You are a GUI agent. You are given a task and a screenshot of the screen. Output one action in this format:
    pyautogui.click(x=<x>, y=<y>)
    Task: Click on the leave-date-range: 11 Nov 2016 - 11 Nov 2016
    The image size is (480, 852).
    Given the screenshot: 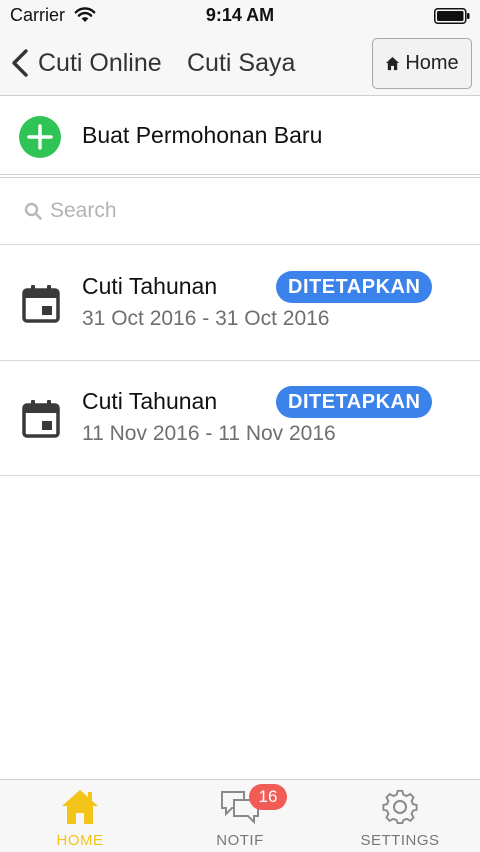 What is the action you would take?
    pyautogui.click(x=209, y=433)
    